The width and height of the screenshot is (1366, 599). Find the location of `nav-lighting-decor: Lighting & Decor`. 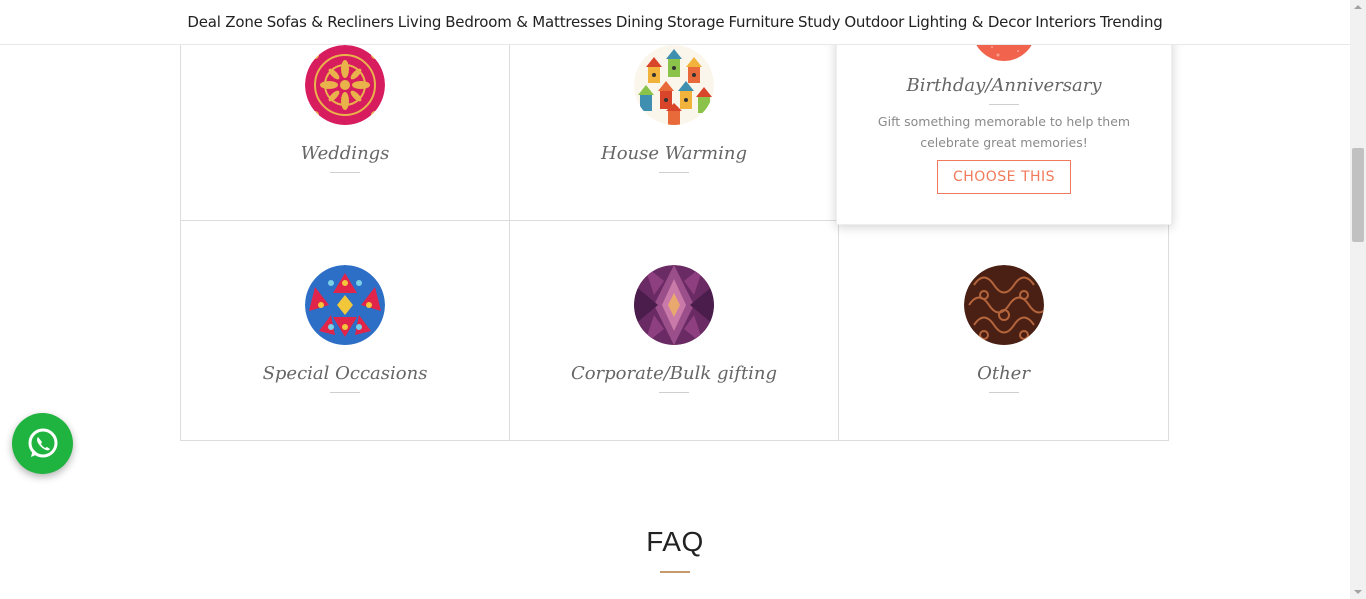

nav-lighting-decor: Lighting & Decor is located at coordinates (969, 22).